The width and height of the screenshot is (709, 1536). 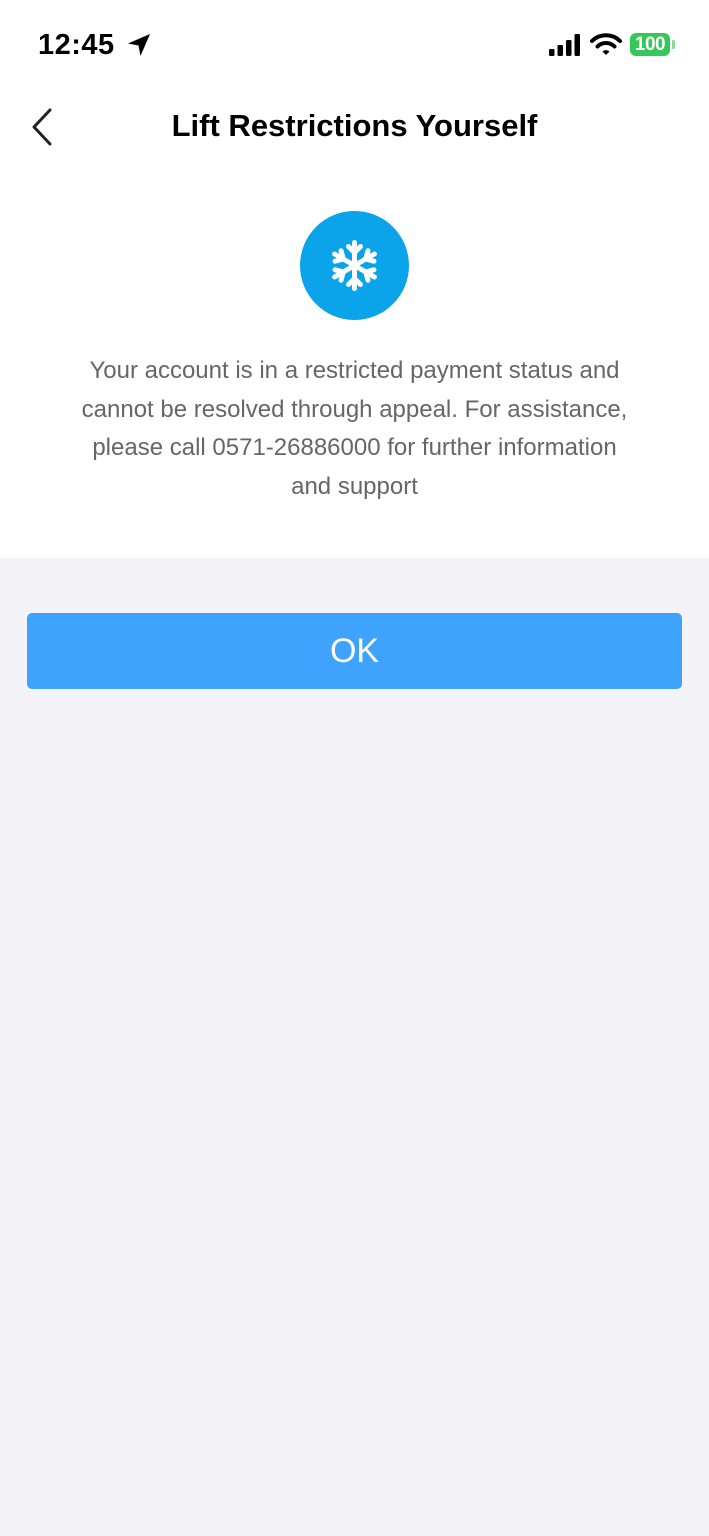 What do you see at coordinates (606, 44) in the screenshot?
I see `wifi-icon` at bounding box center [606, 44].